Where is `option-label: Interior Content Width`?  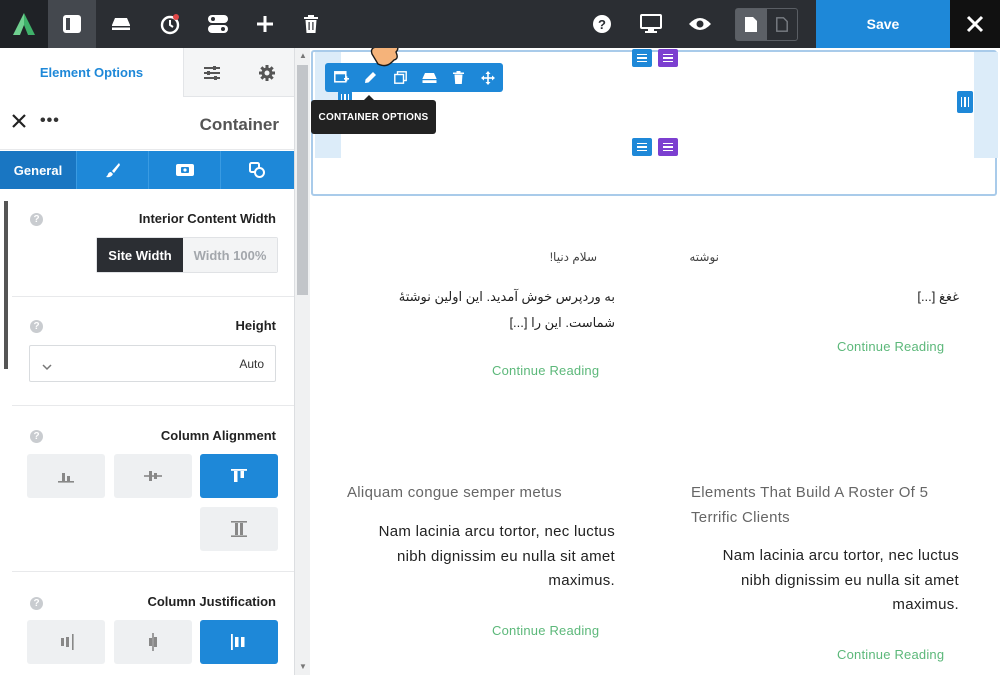 option-label: Interior Content Width is located at coordinates (207, 218).